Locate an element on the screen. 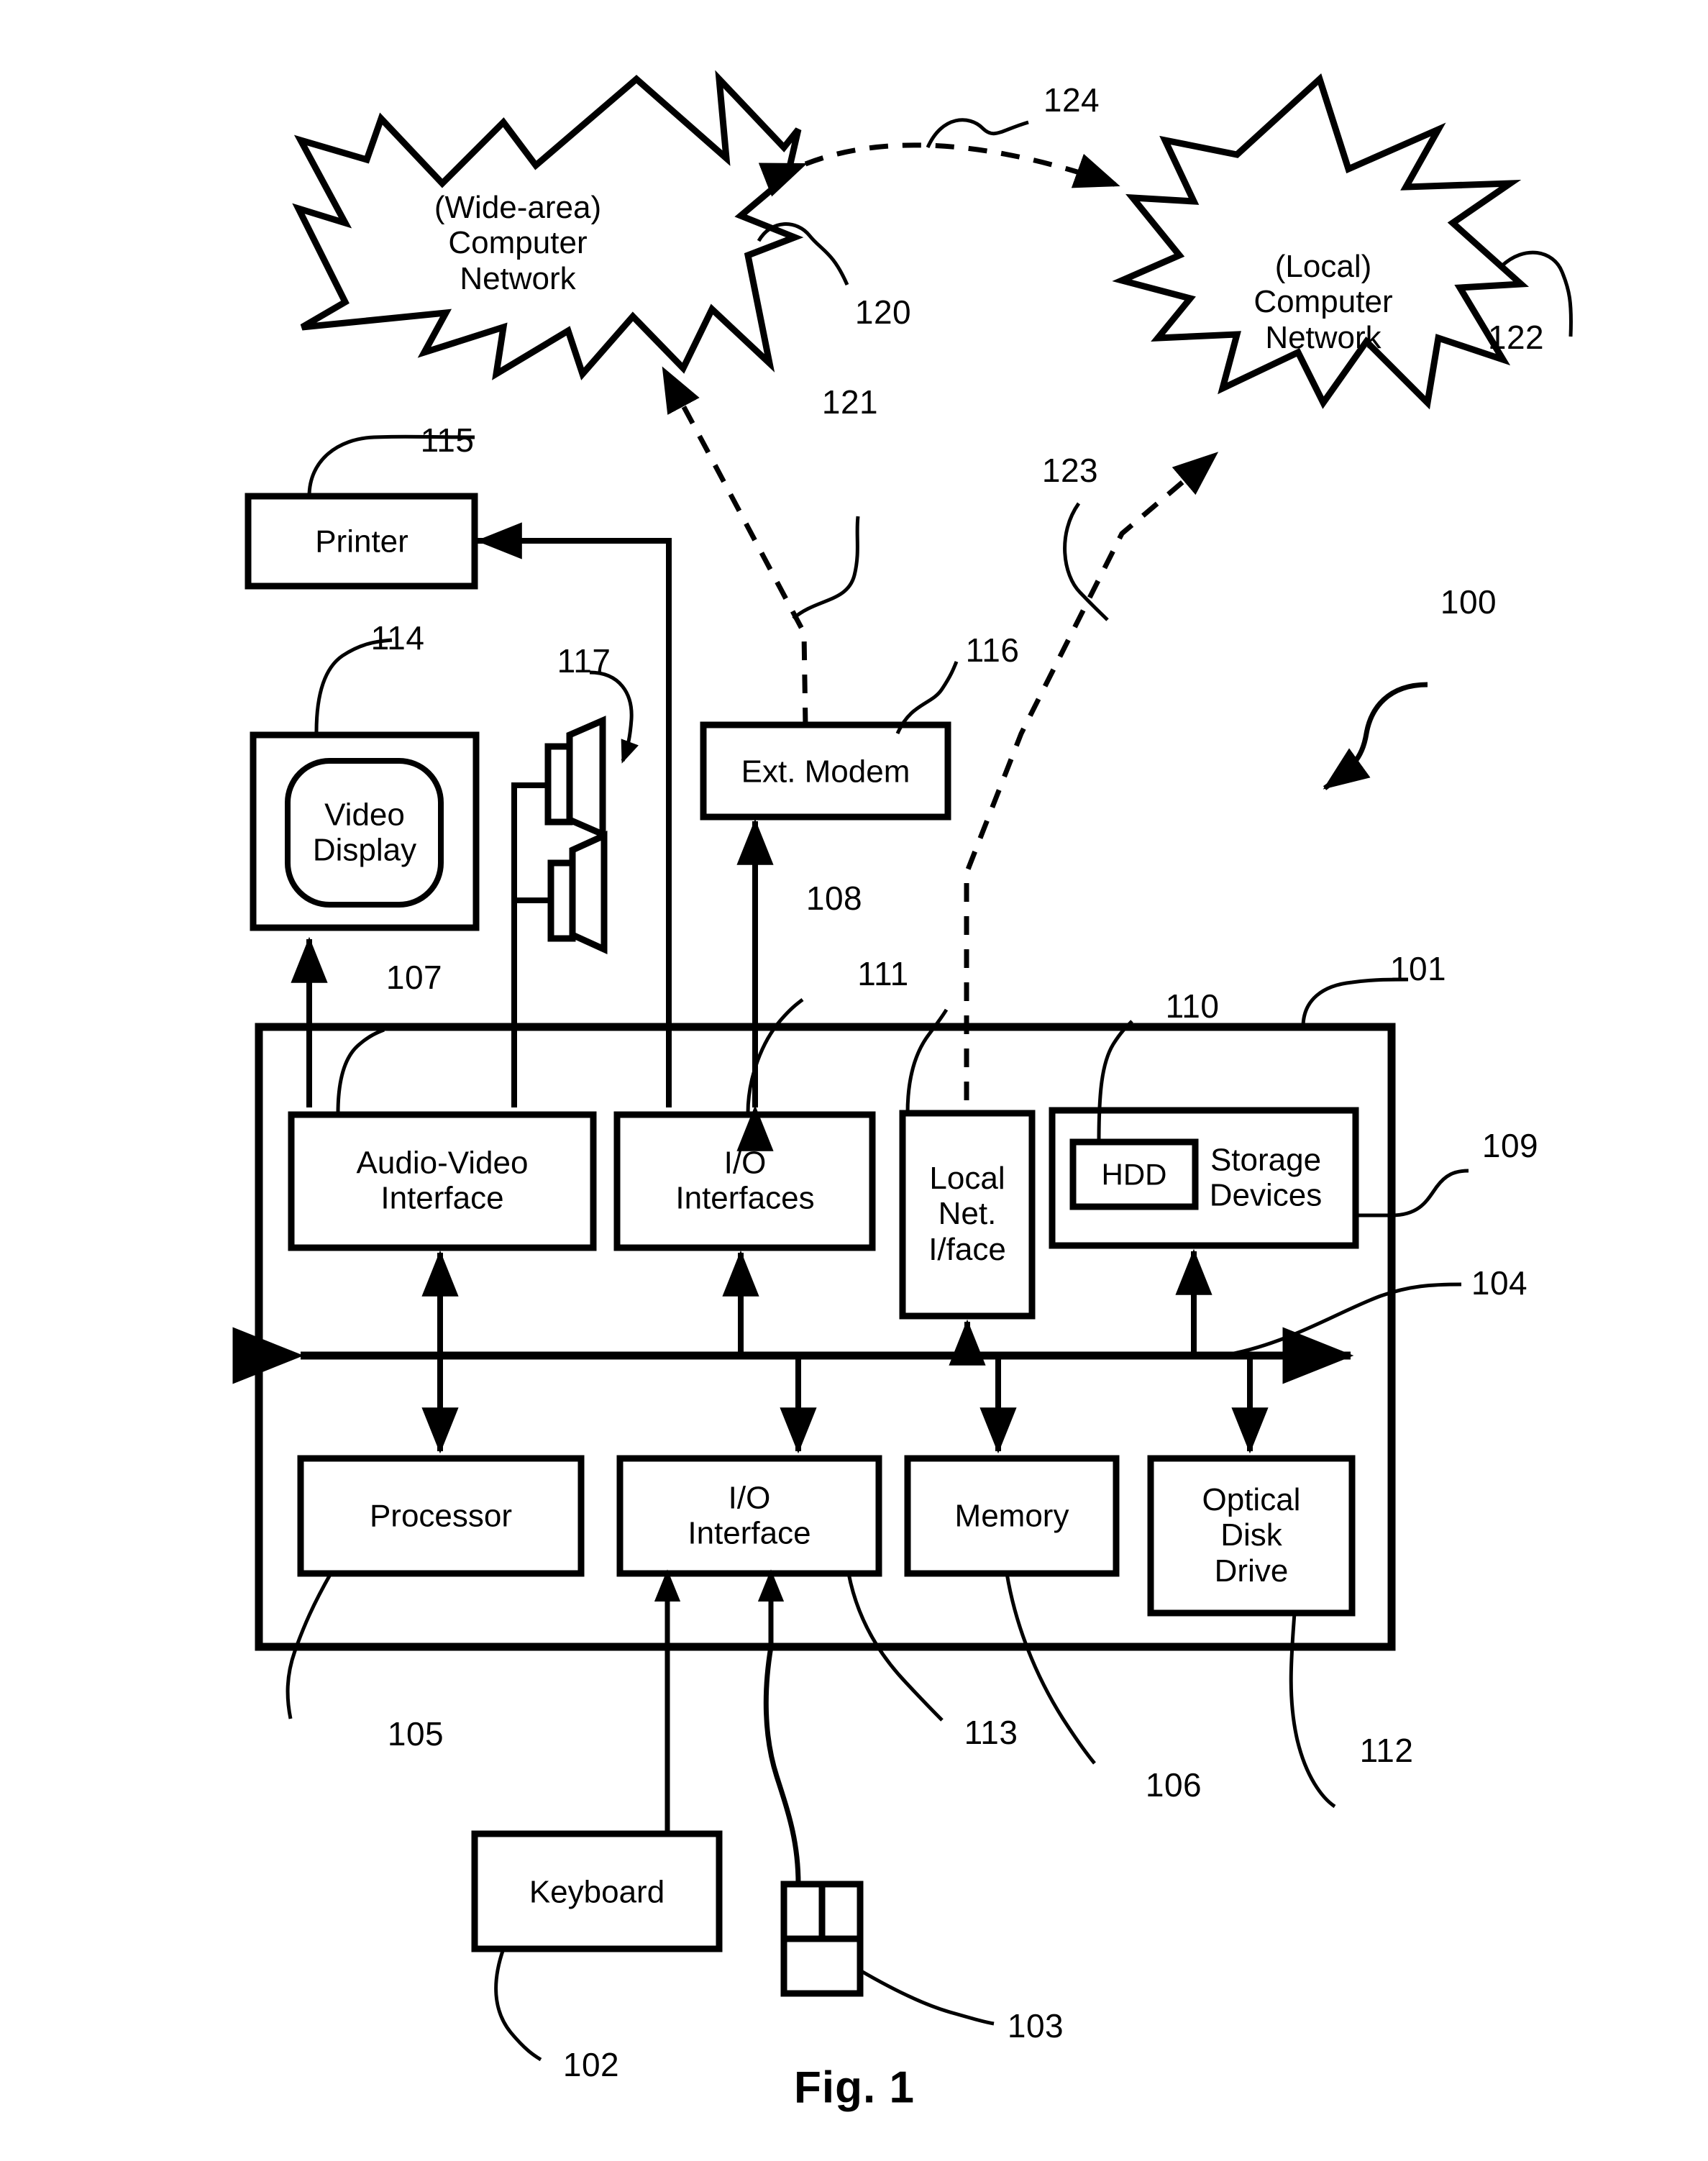 This screenshot has height=2161, width=1708. ref-111: 111 is located at coordinates (883, 974).